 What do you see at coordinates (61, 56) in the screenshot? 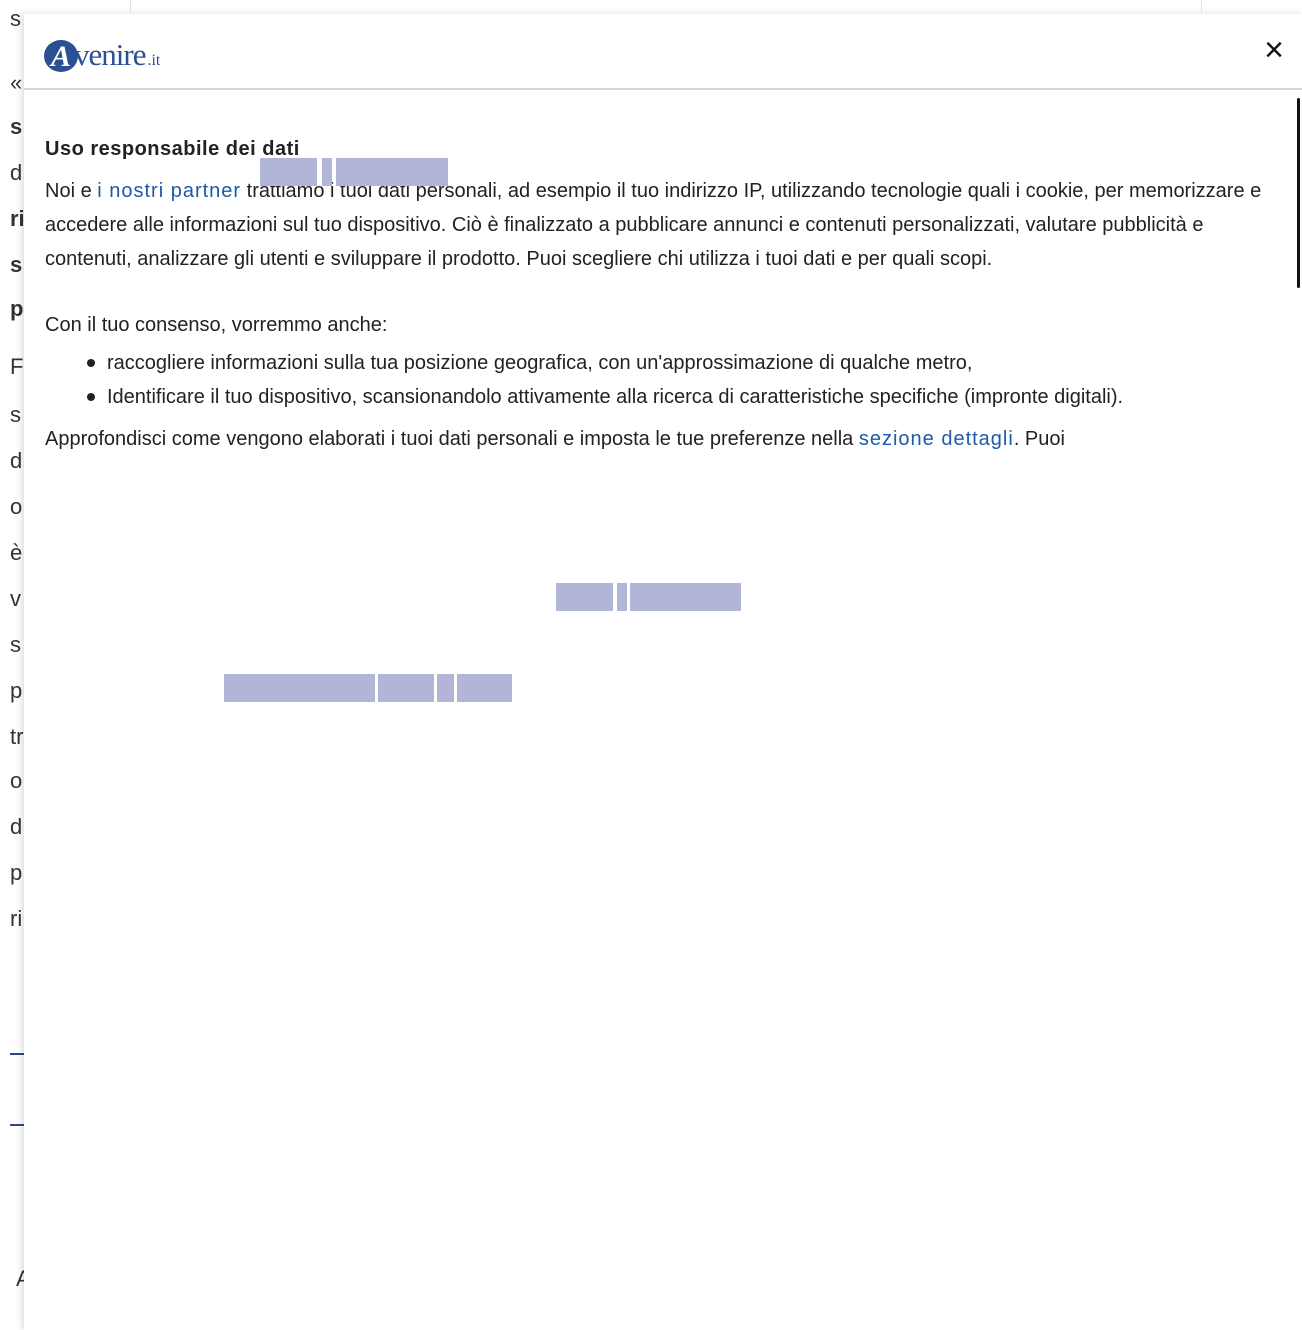
I see `logo-initial: A` at bounding box center [61, 56].